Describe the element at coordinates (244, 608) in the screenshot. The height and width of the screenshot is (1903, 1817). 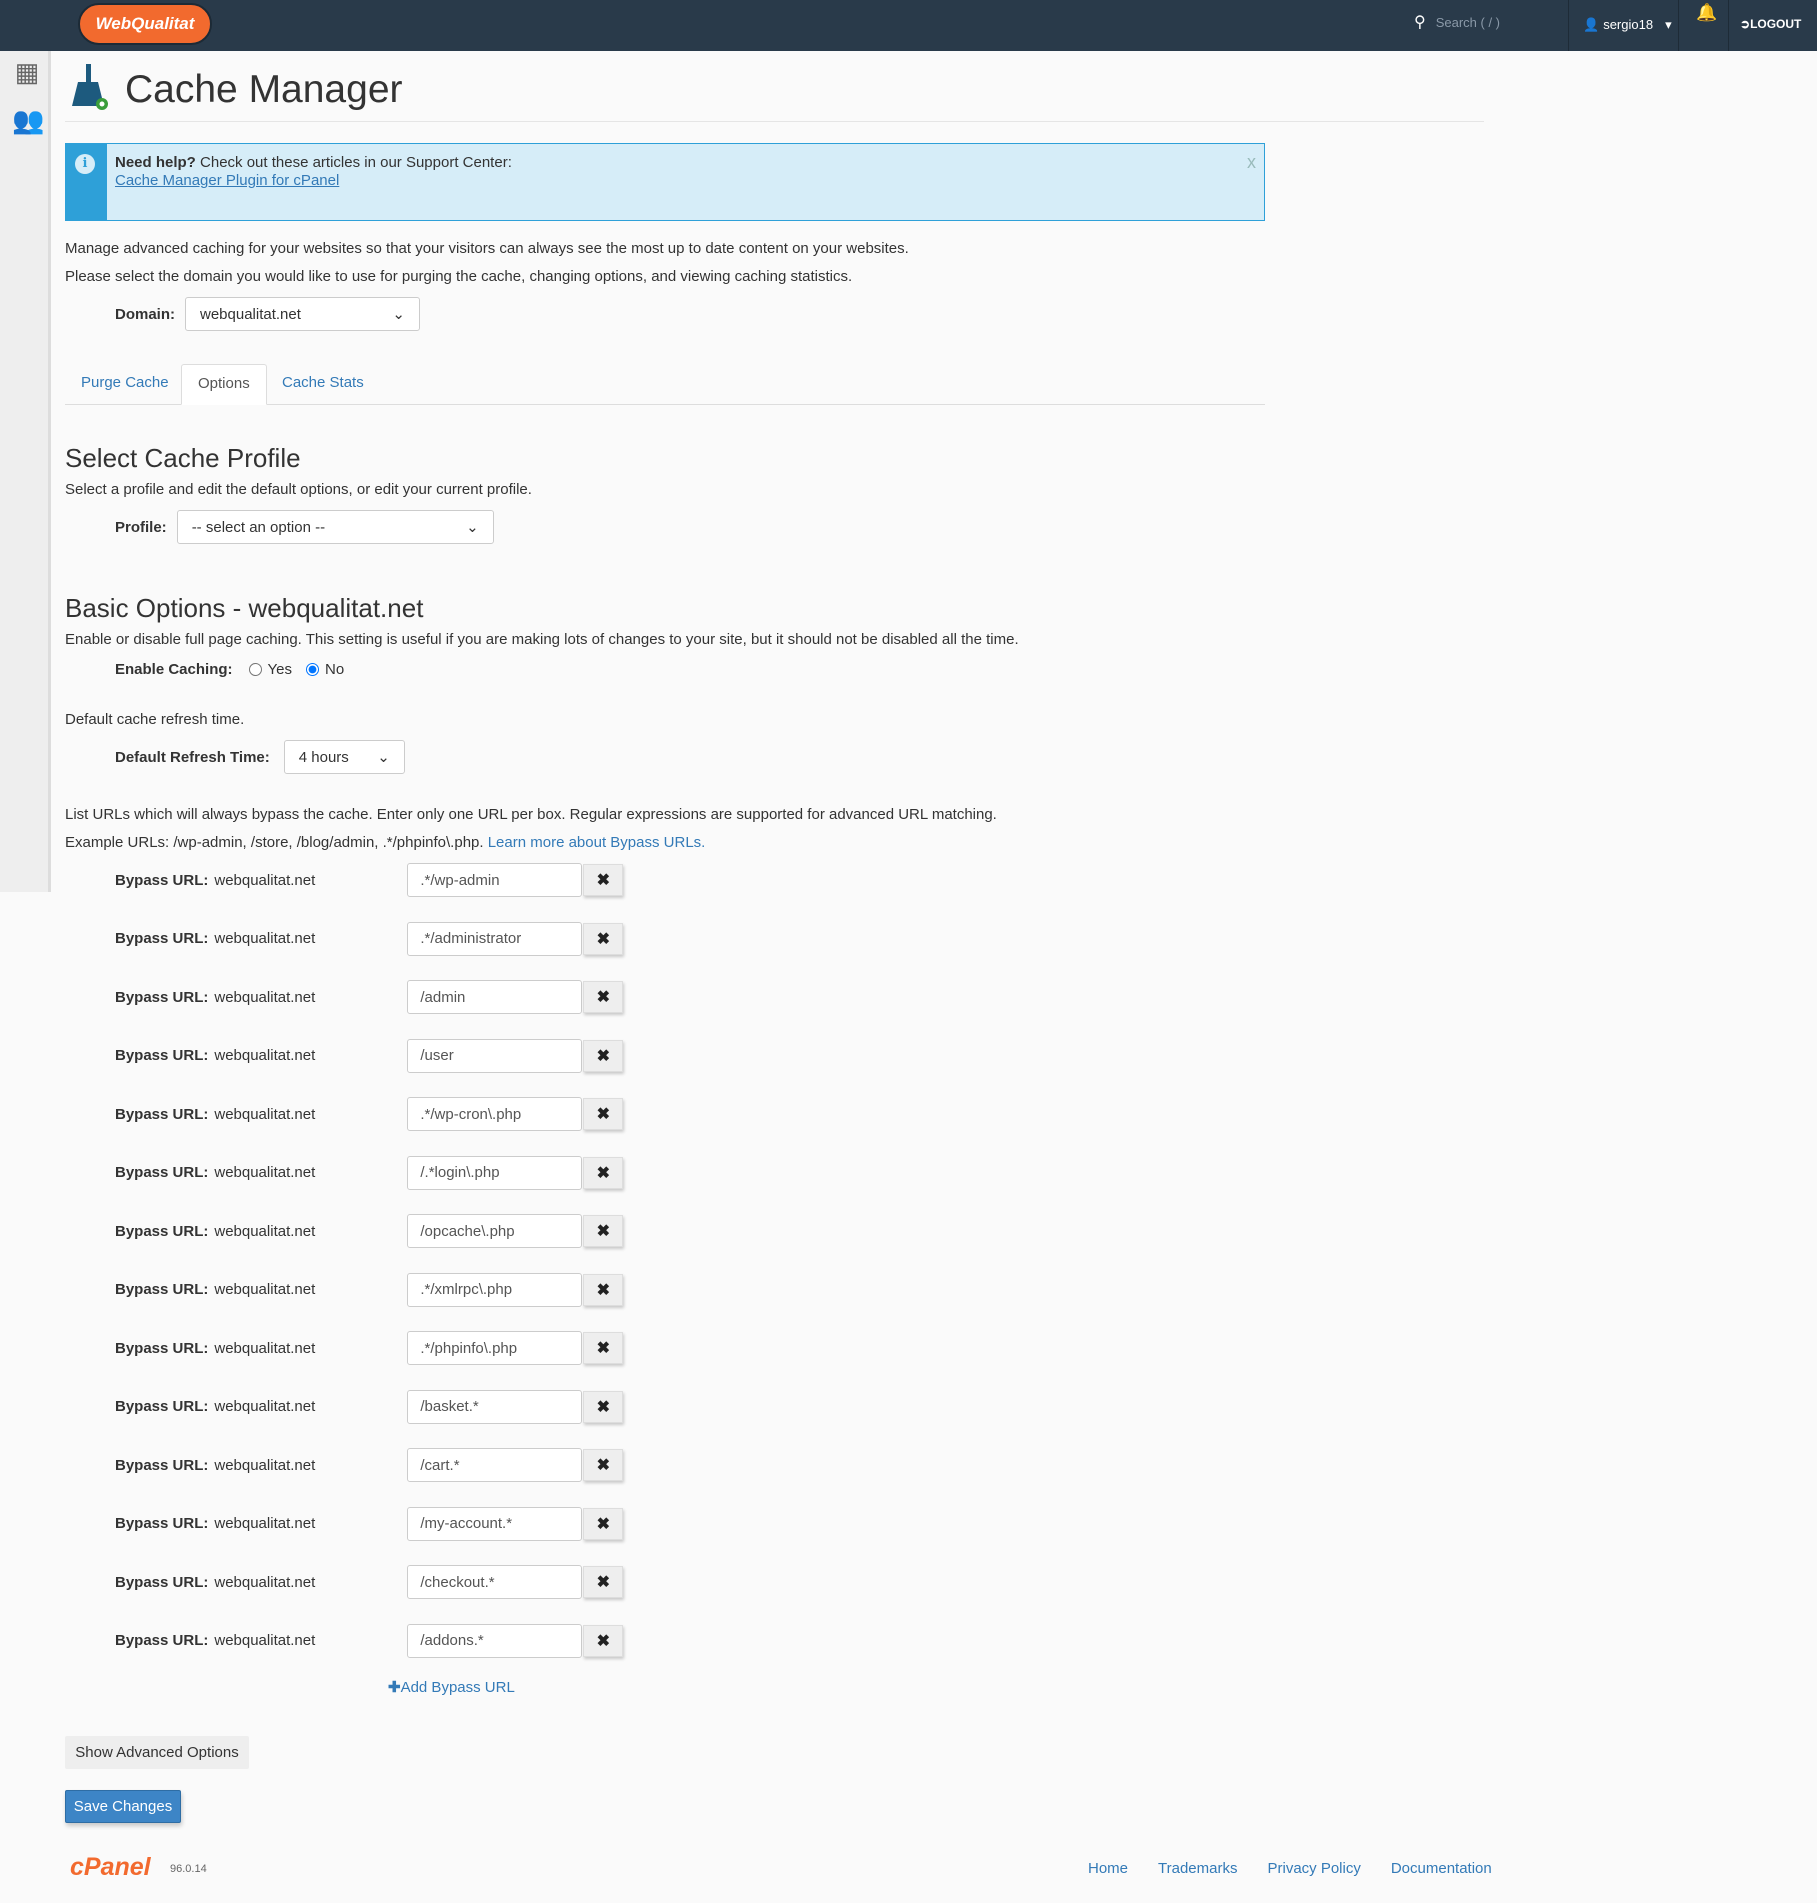
I see `section-heading: Basic Options - webqualitat.net` at that location.